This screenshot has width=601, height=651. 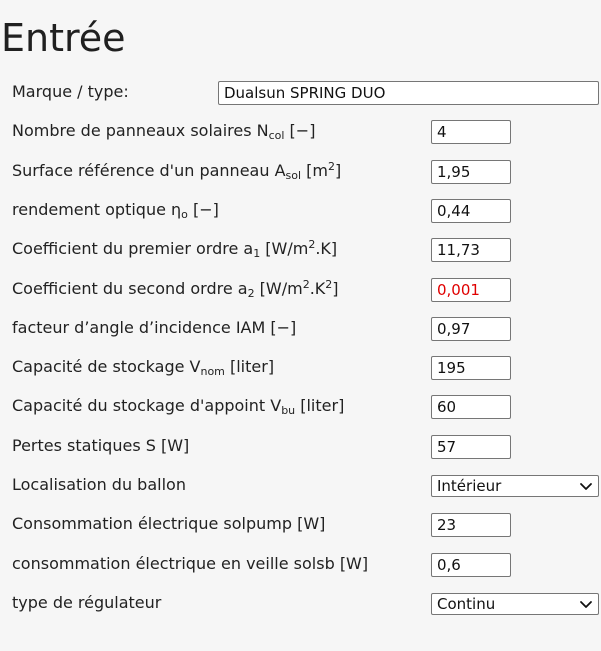 I want to click on backup-cap-label-sub: bu, so click(x=288, y=411).